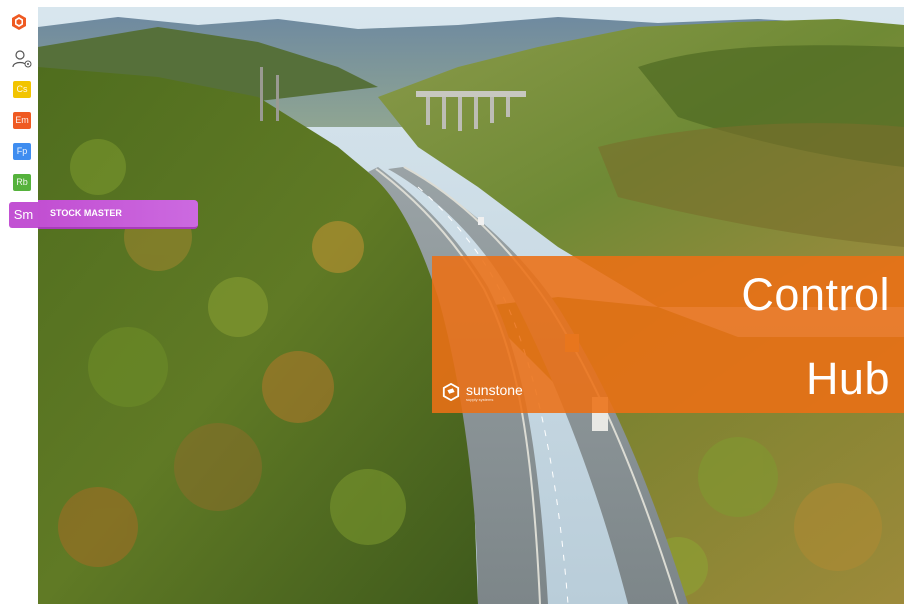  I want to click on app-tile-em: Em, so click(22, 120).